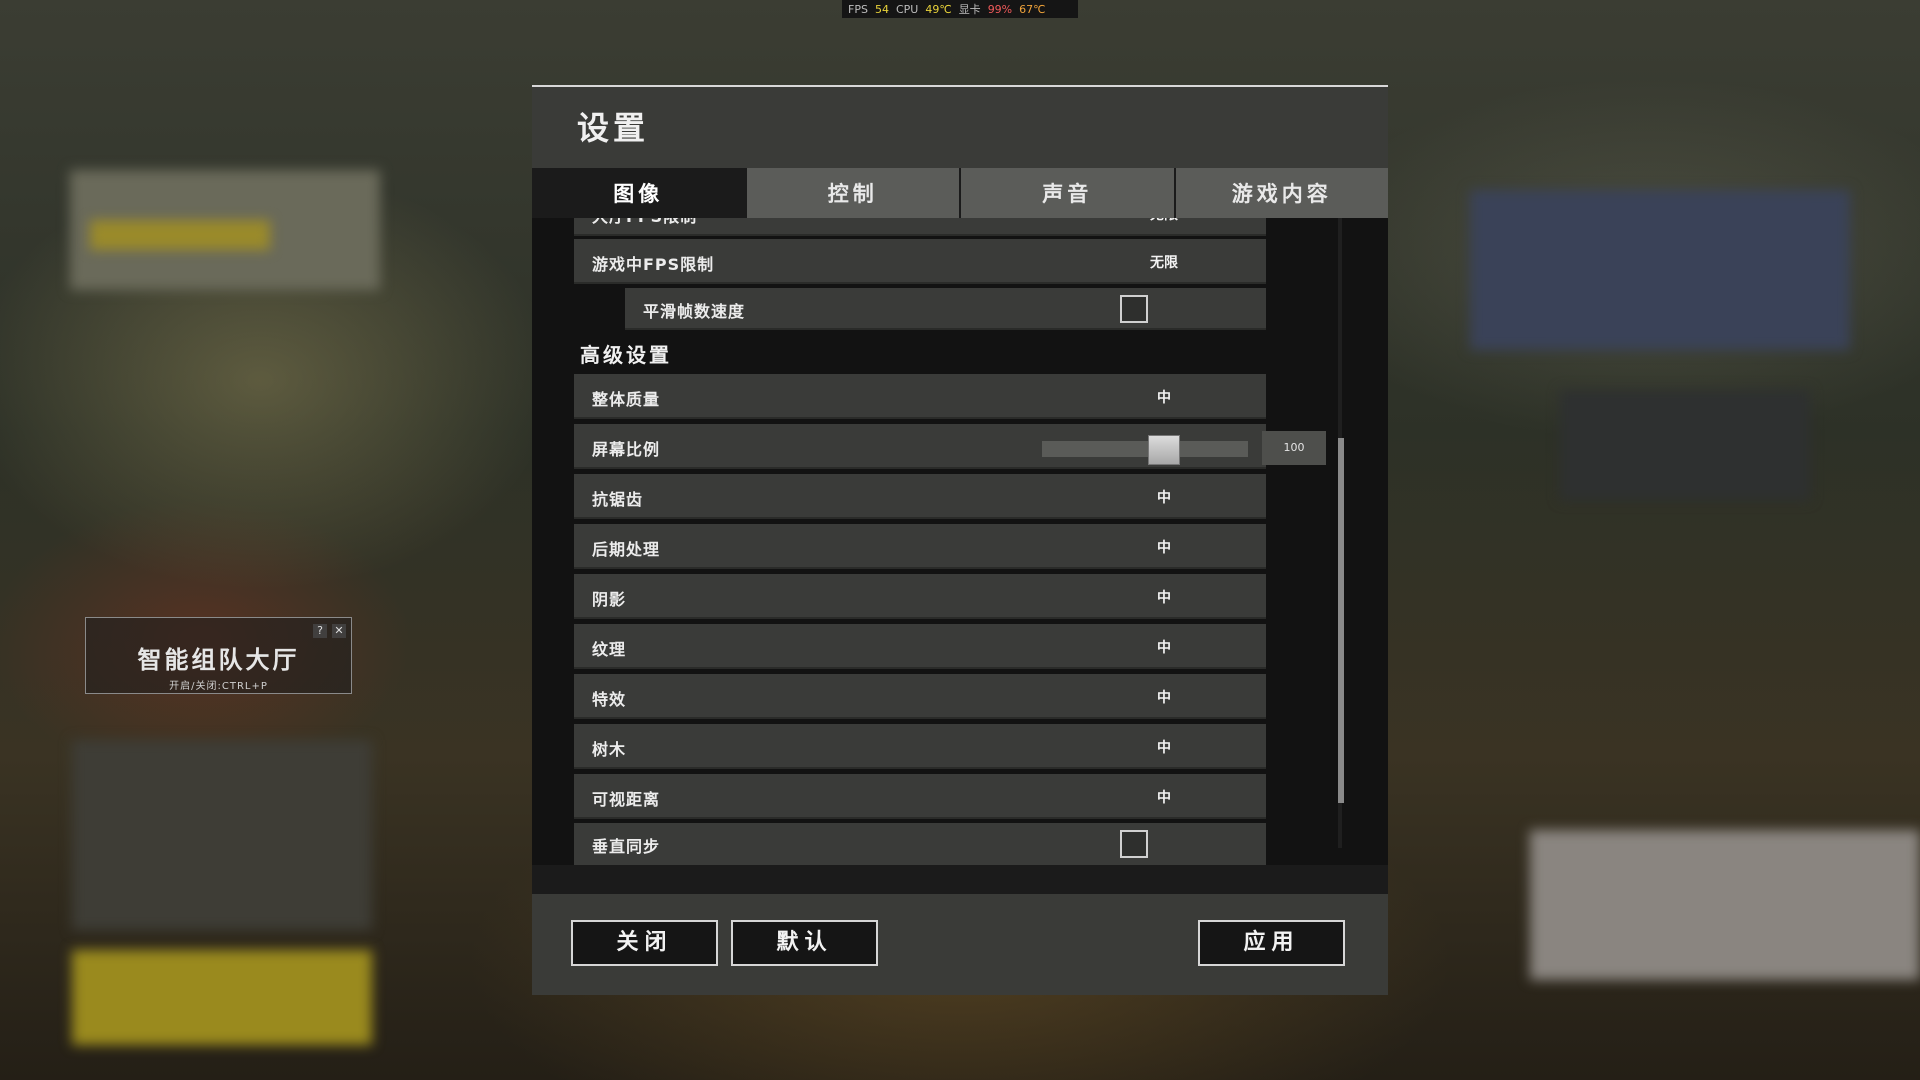 This screenshot has height=1080, width=1920. Describe the element at coordinates (960, 126) in the screenshot. I see `dialog-header: 设置` at that location.